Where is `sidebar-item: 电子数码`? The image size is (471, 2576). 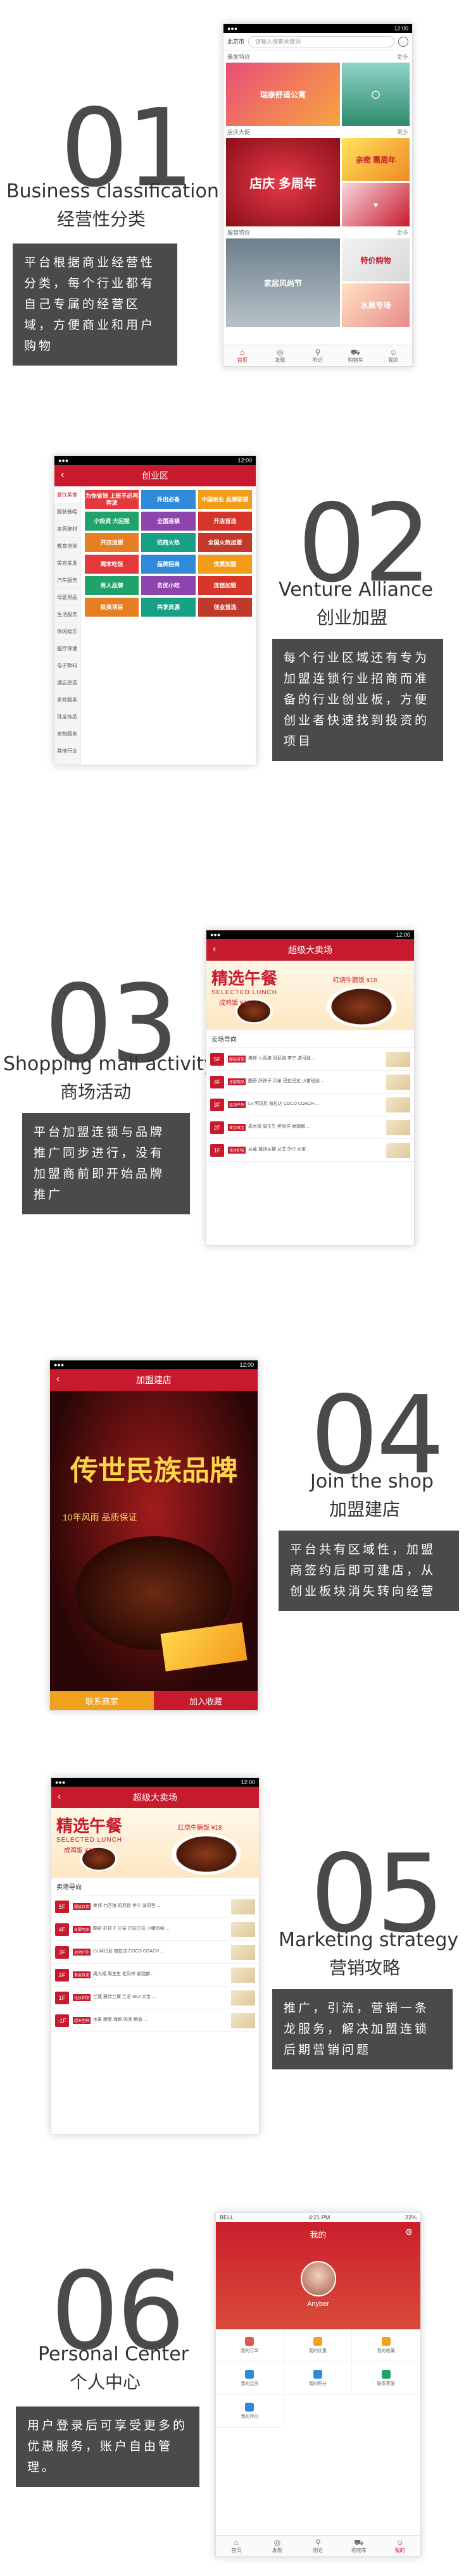
sidebar-item: 电子数码 is located at coordinates (67, 665).